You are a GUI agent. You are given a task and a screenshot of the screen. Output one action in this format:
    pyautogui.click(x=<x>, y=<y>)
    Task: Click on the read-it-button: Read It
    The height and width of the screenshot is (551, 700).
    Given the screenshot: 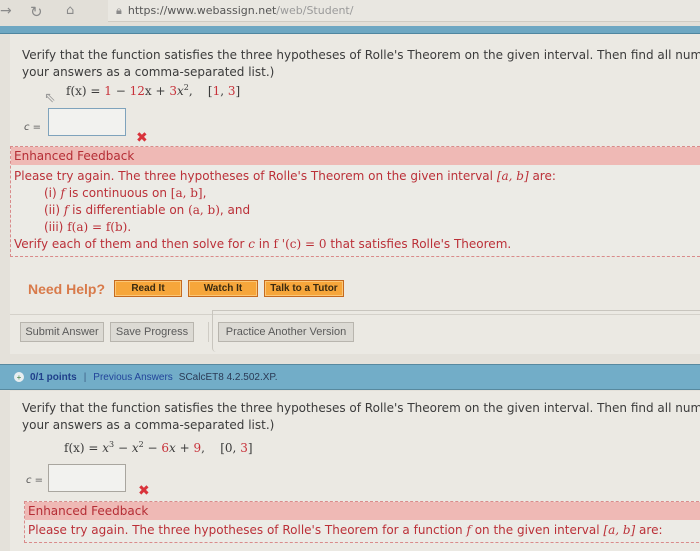 What is the action you would take?
    pyautogui.click(x=148, y=288)
    